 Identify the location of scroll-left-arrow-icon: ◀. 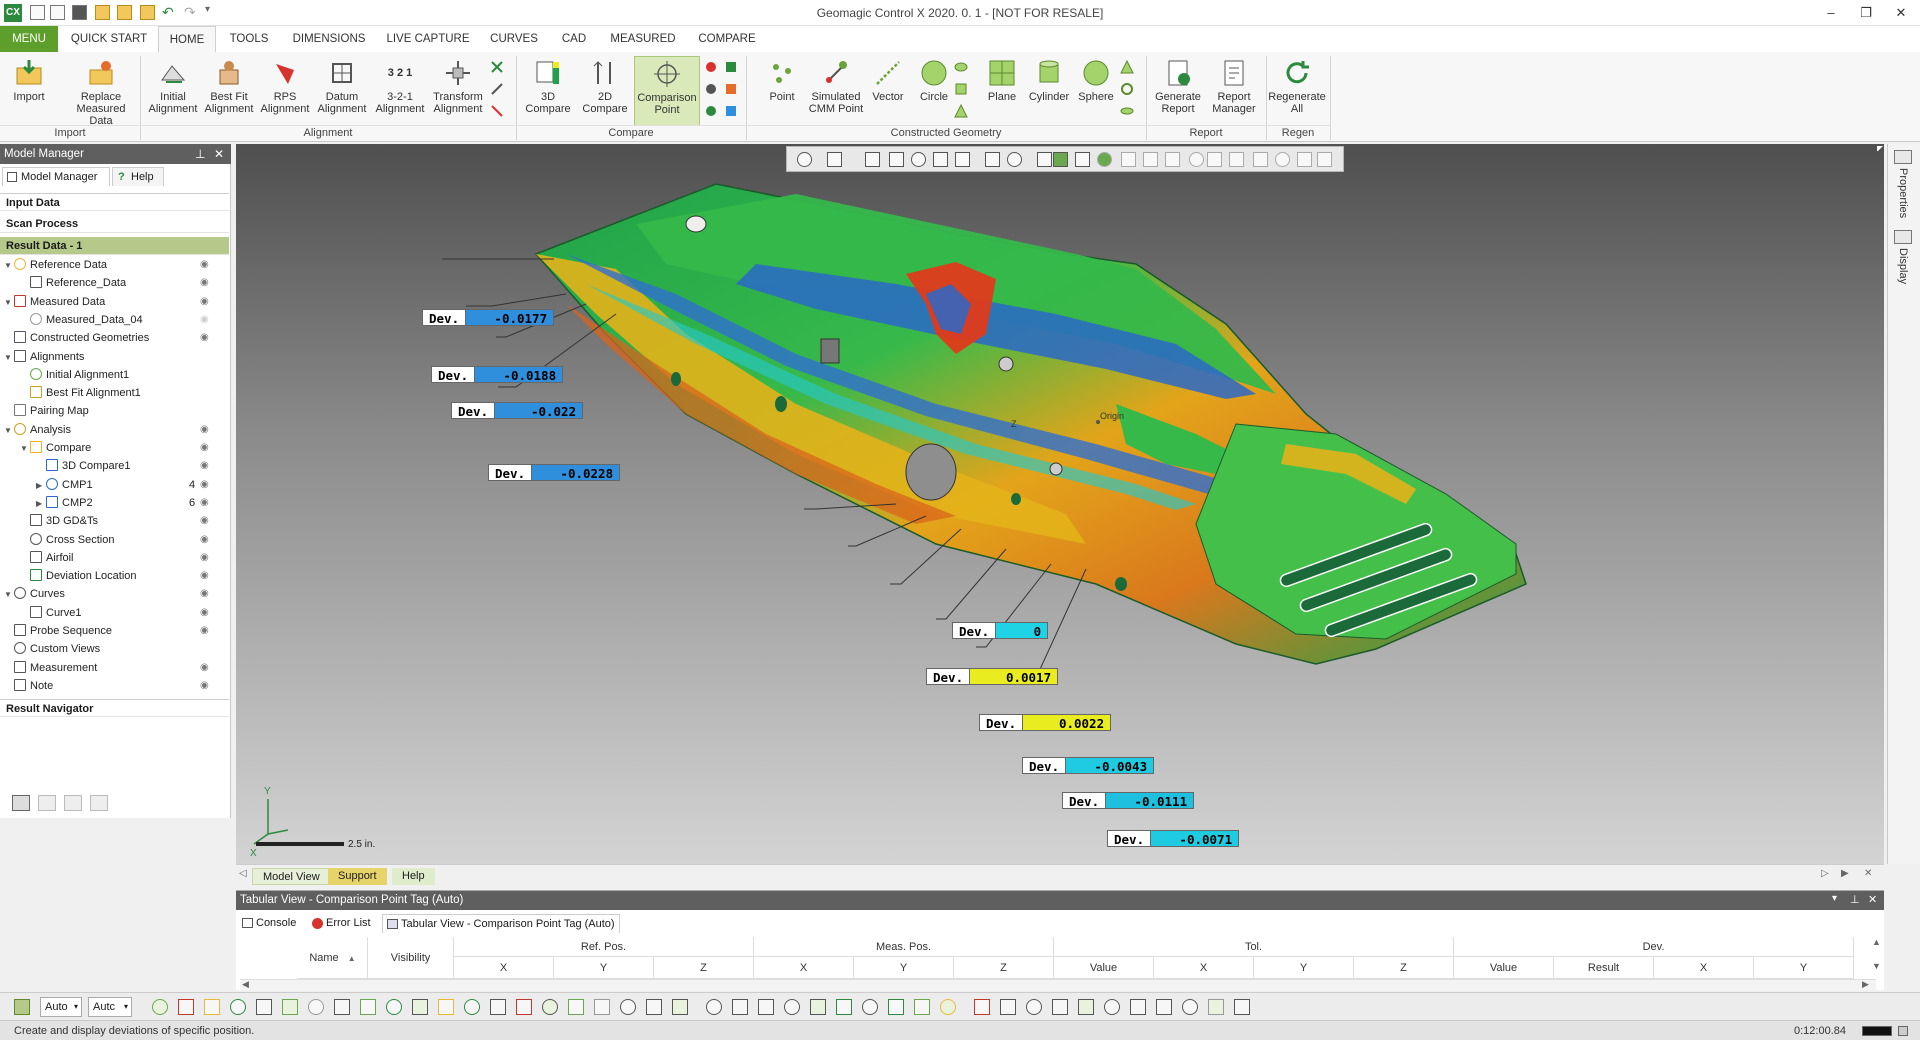
(245, 984).